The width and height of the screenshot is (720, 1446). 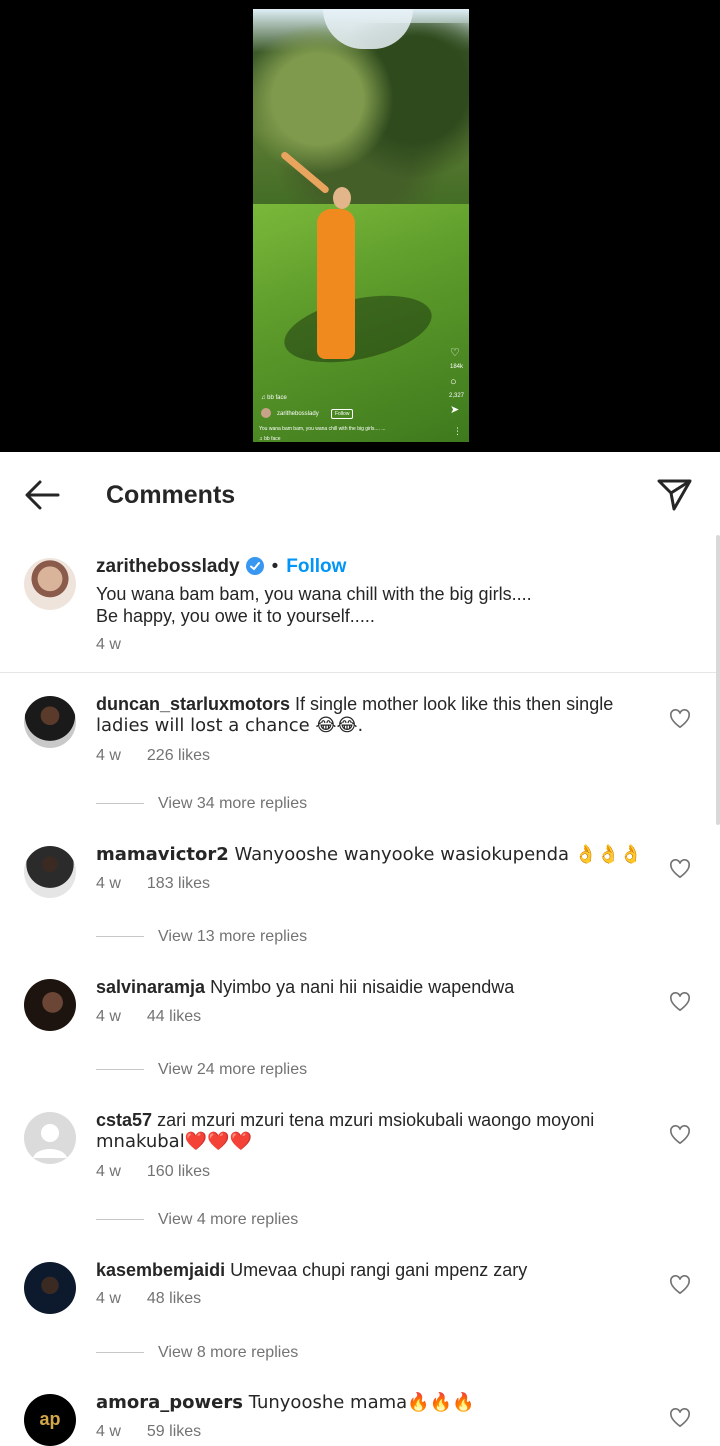 What do you see at coordinates (358, 1402) in the screenshot?
I see `comment-body: Tunyooshe mama🔥🔥🔥` at bounding box center [358, 1402].